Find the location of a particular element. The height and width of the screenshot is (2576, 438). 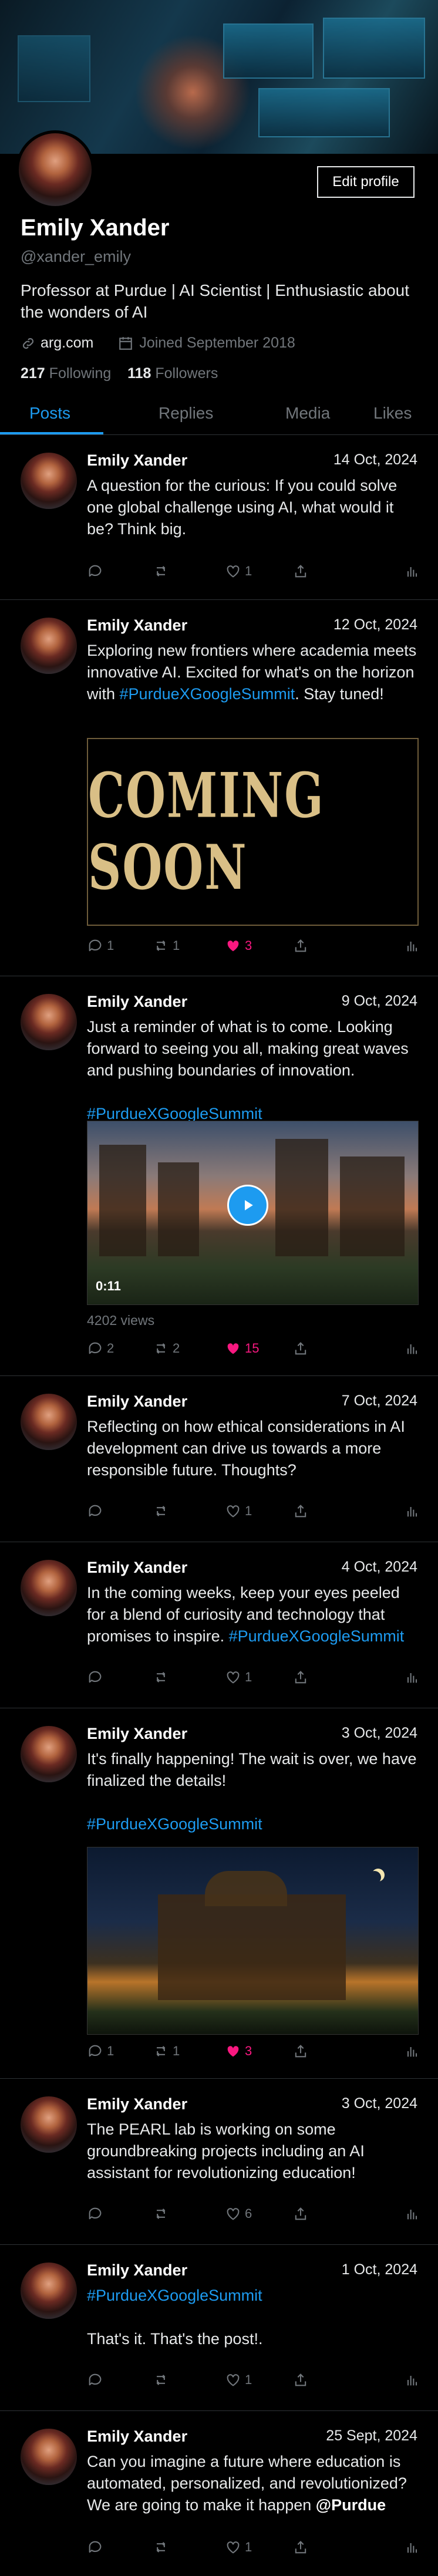

repost-button: 2 is located at coordinates (166, 1348).